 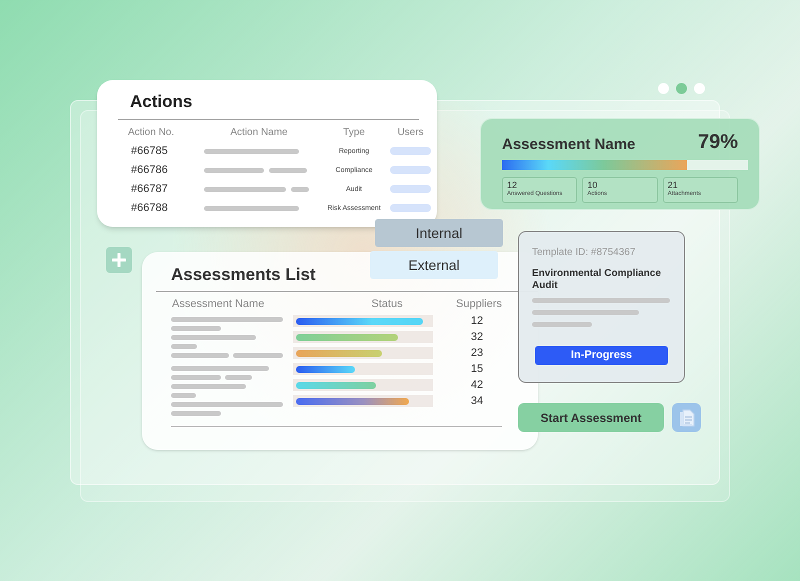 I want to click on action-number: #66785, so click(x=149, y=151).